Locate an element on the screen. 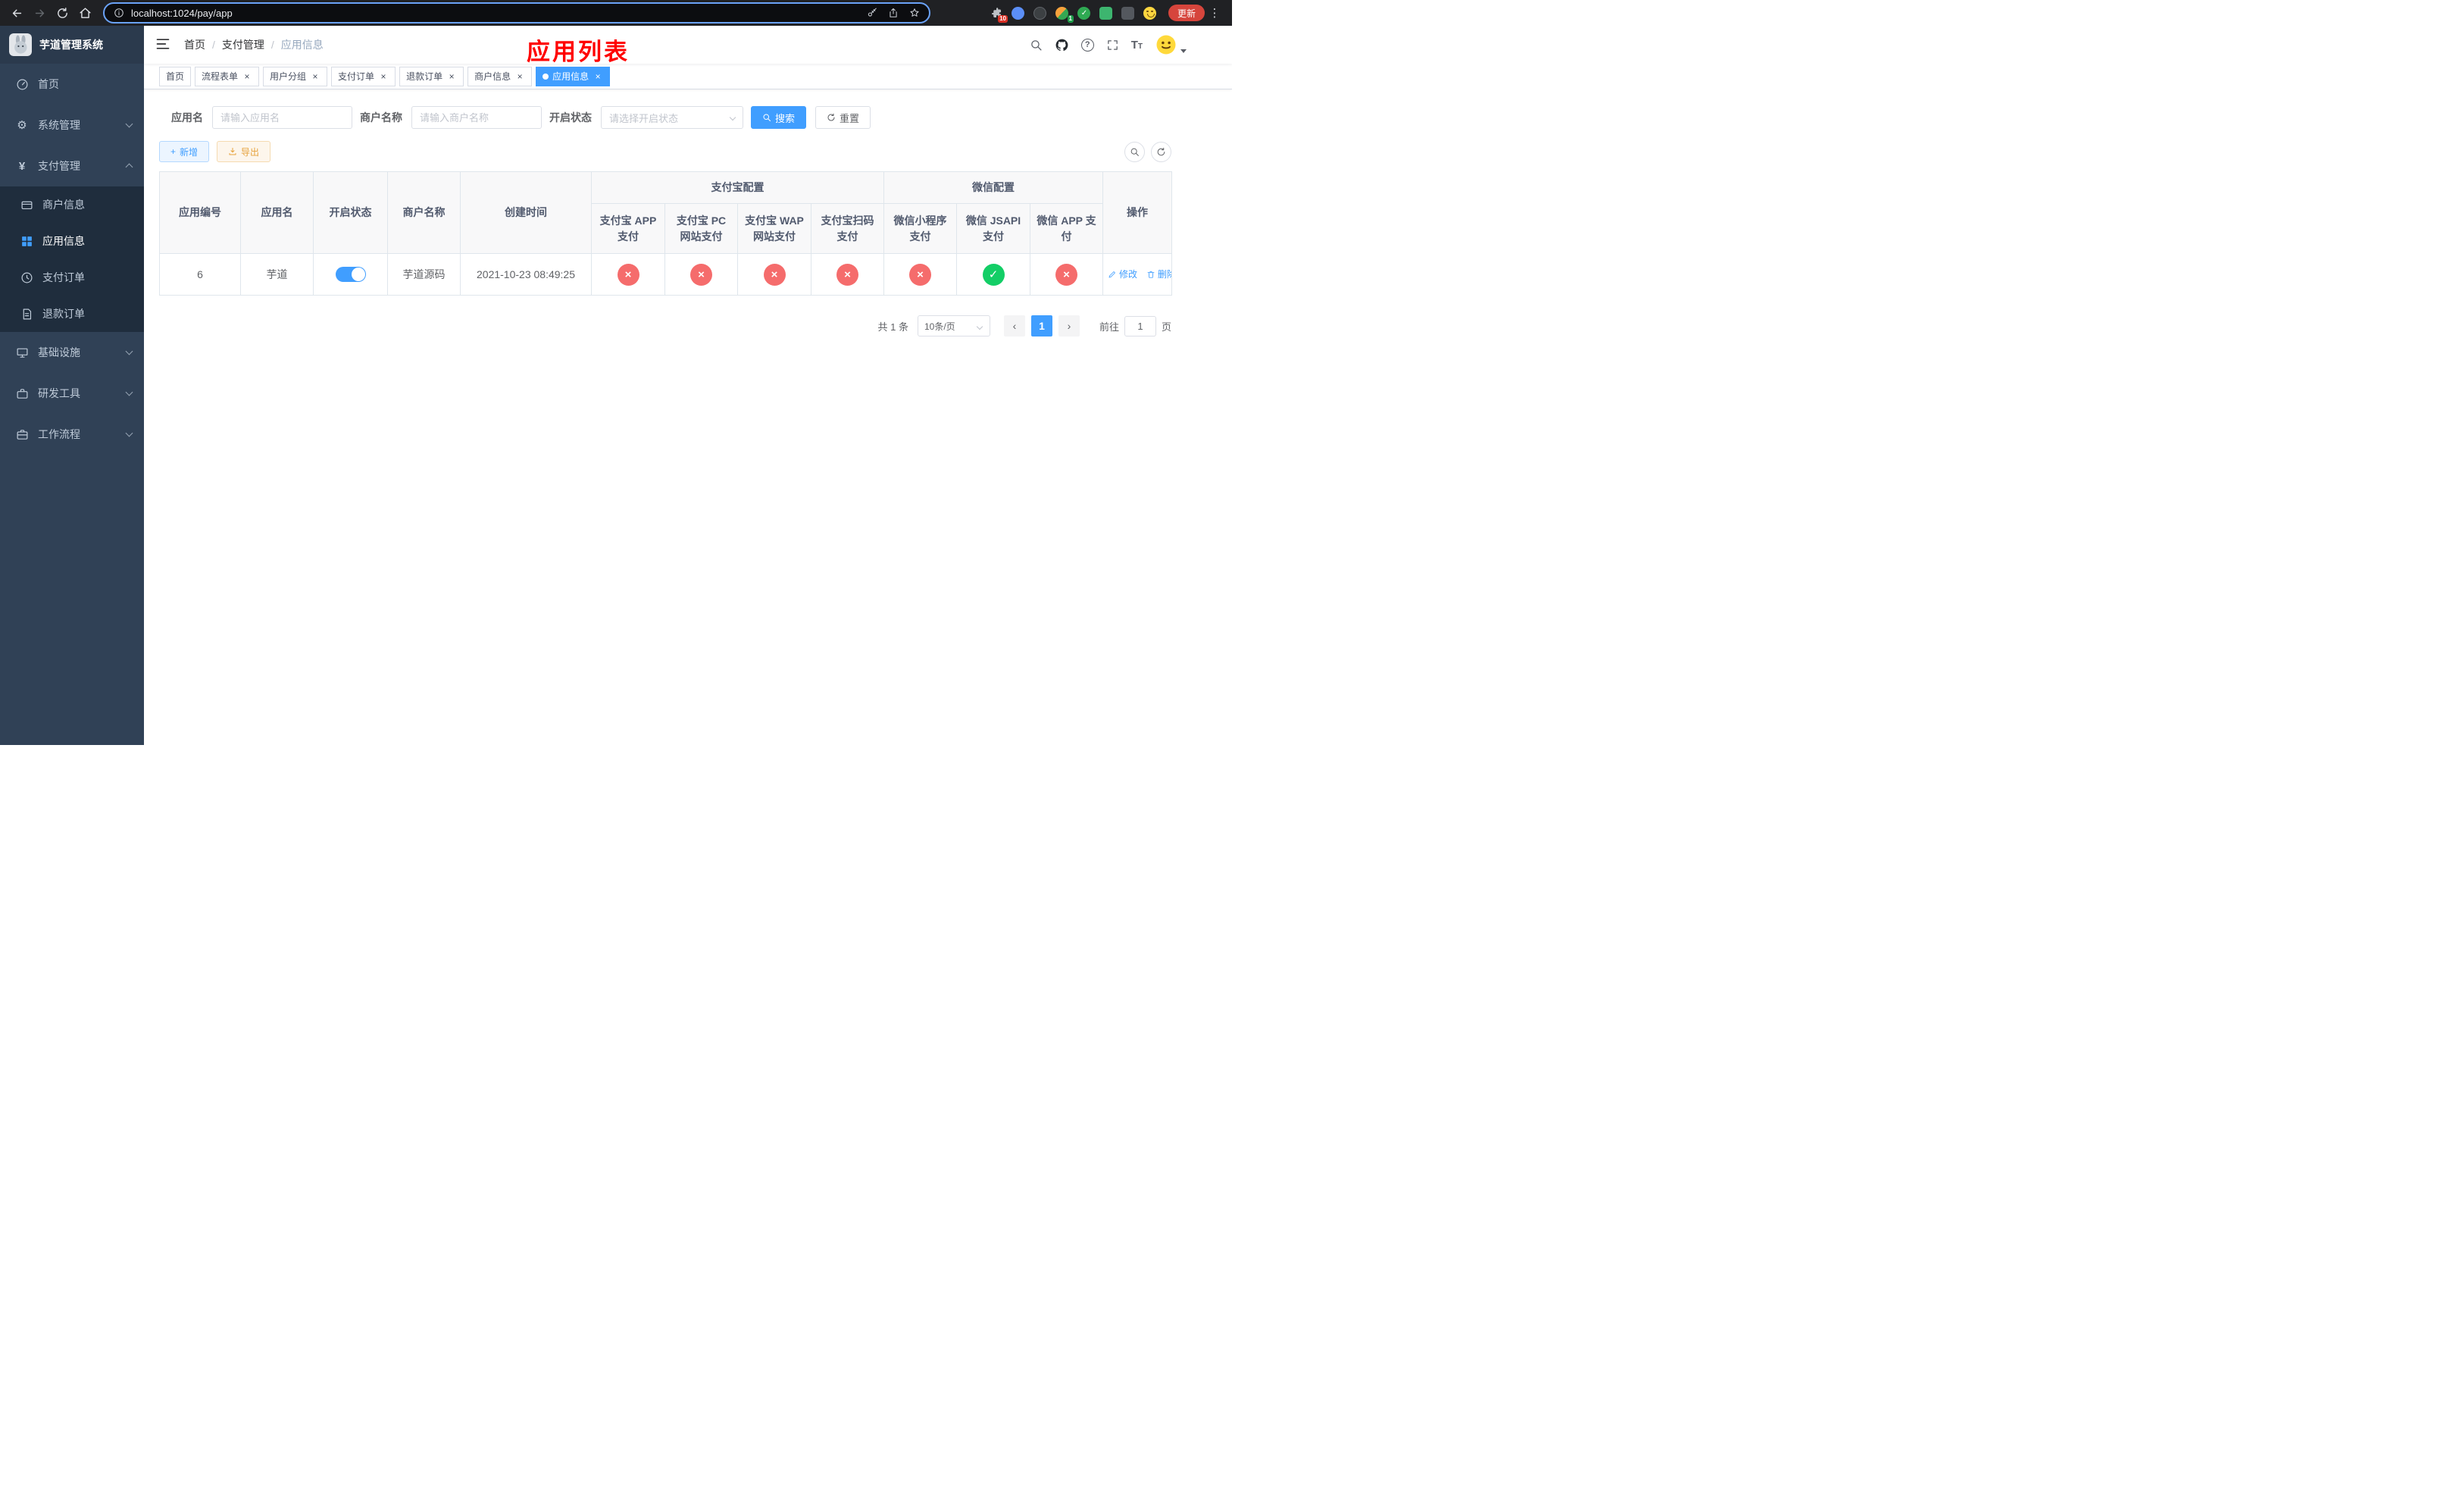 The image size is (2464, 1490). tab-refund-order: 退款订单 × is located at coordinates (431, 76).